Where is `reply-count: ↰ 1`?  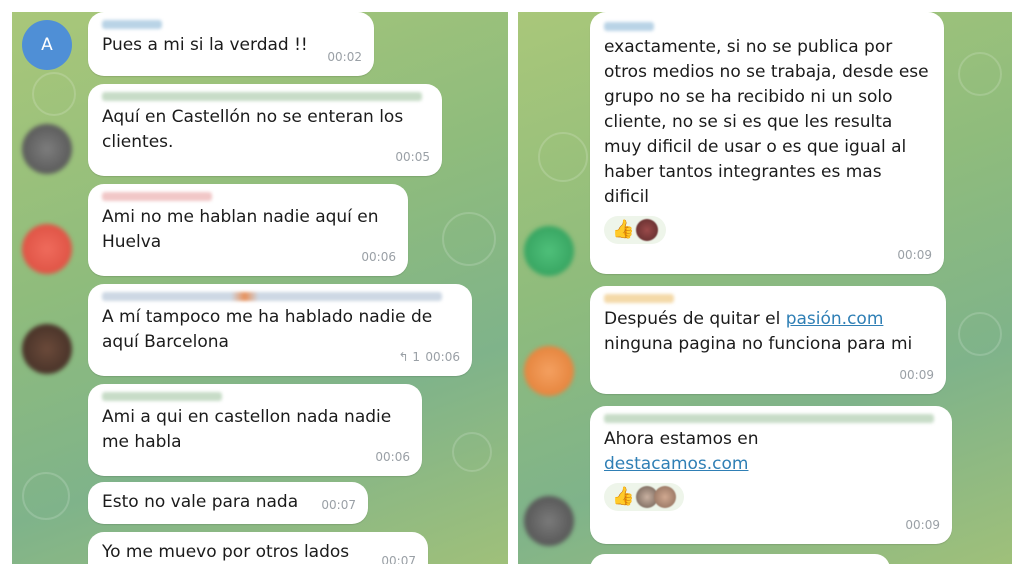
reply-count: ↰ 1 is located at coordinates (409, 357).